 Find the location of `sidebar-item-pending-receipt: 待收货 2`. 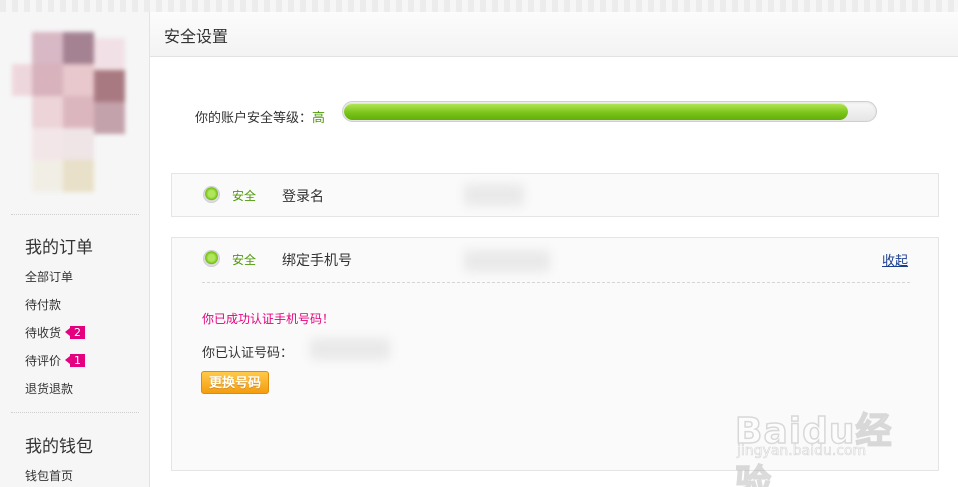

sidebar-item-pending-receipt: 待收货 2 is located at coordinates (55, 332).